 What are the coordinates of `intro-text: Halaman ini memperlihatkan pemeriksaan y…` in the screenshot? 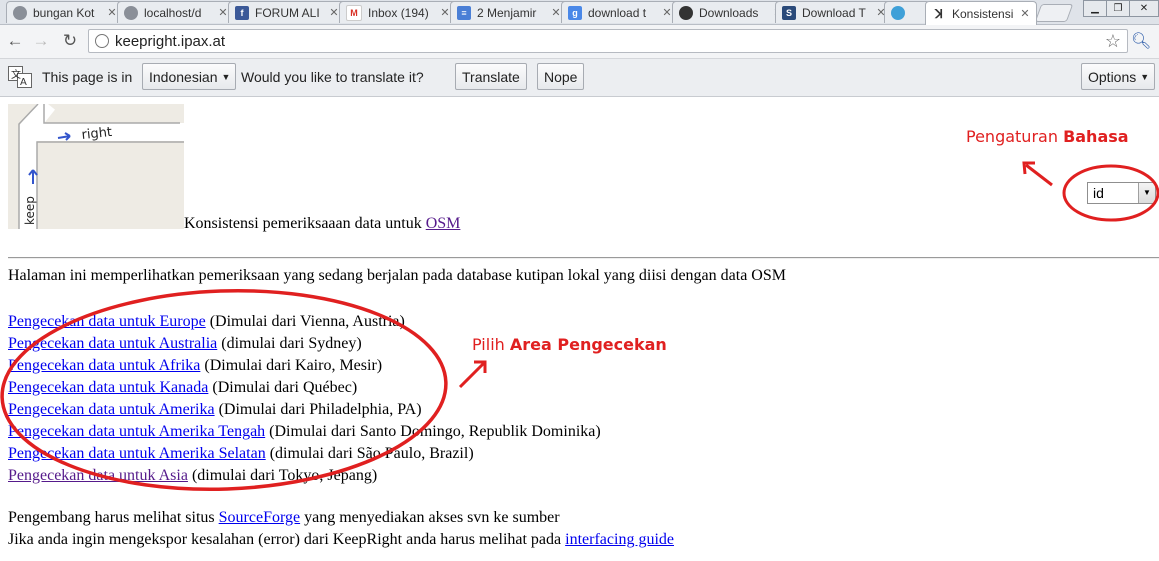 It's located at (397, 275).